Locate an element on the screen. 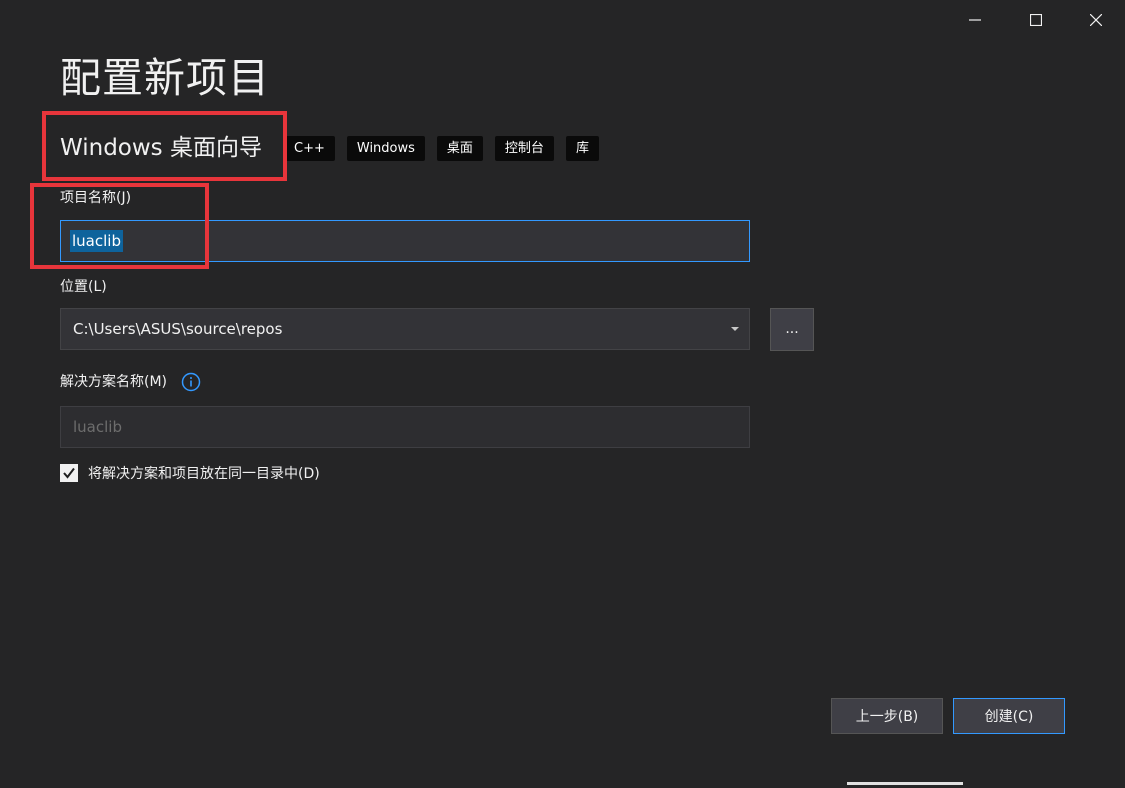 The image size is (1125, 788). same-directory-checkbox is located at coordinates (69, 473).